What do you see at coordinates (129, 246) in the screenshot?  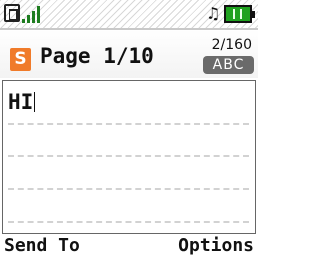 I see `softkey-bar: Send To Options` at bounding box center [129, 246].